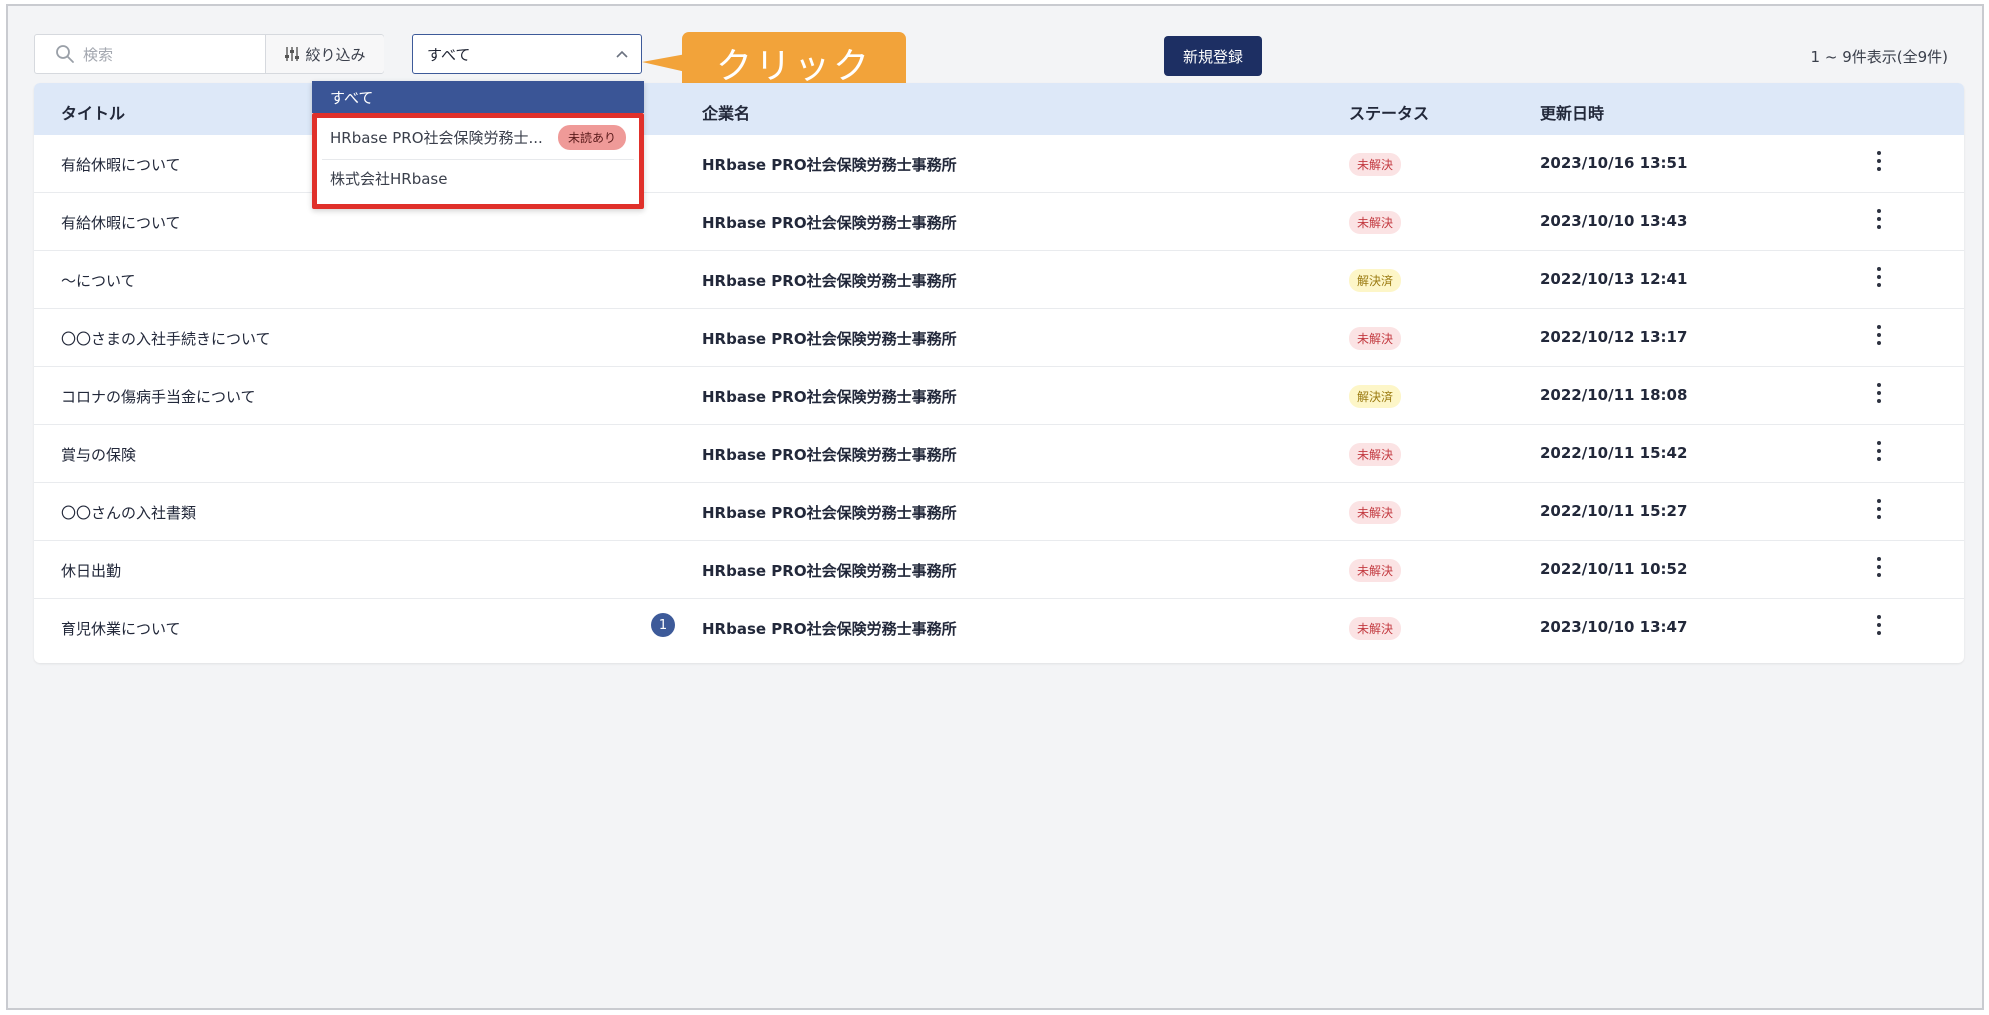 The width and height of the screenshot is (1989, 1015). Describe the element at coordinates (121, 629) in the screenshot. I see `row-title: 育児休業について` at that location.